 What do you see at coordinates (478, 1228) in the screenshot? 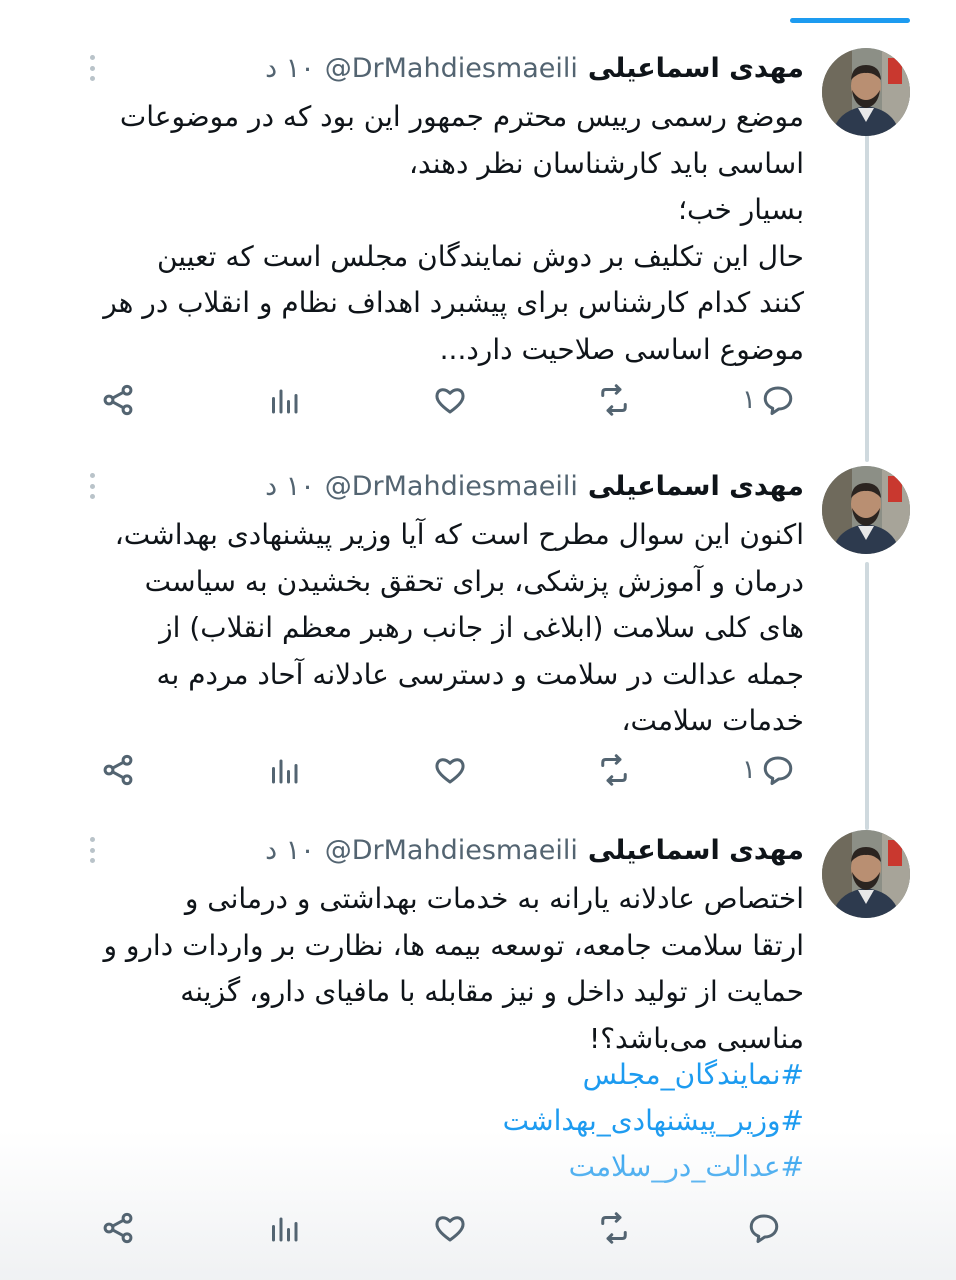
I see `tweet-actions` at bounding box center [478, 1228].